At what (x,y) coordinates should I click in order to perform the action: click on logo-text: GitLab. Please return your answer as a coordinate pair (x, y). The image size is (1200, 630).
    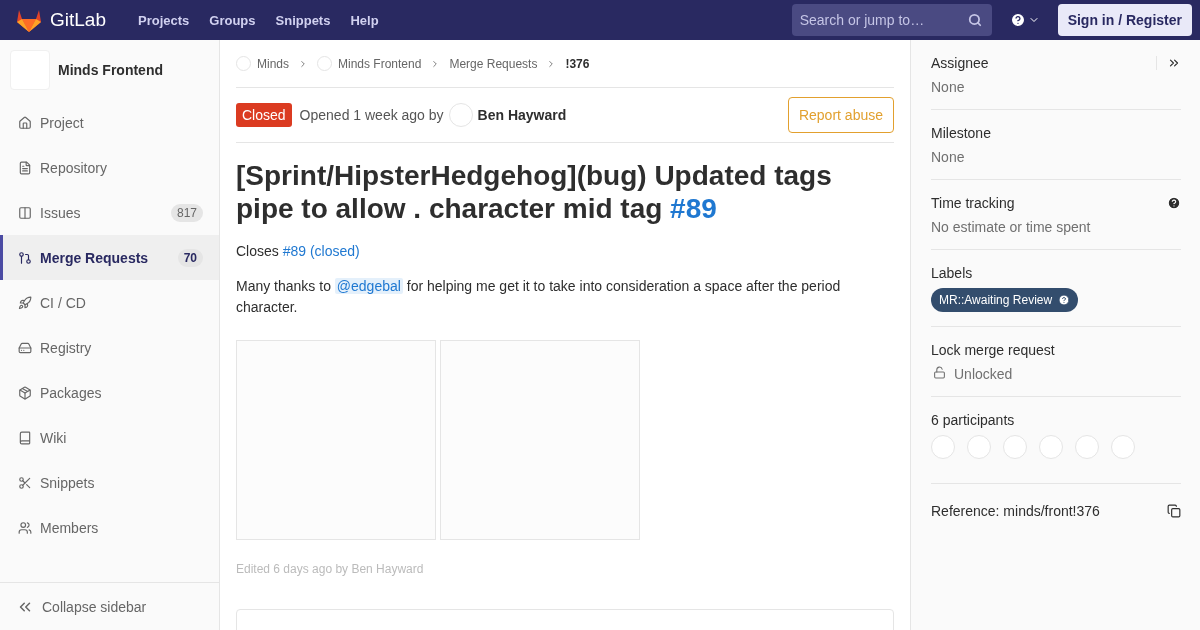
    Looking at the image, I should click on (78, 20).